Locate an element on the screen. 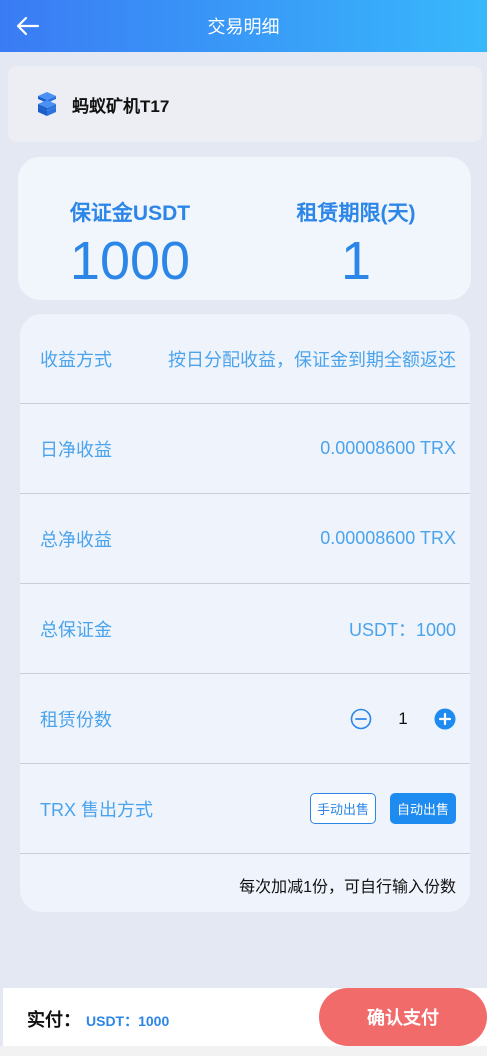 This screenshot has height=1056, width=487. daily-income-label: 日净收益 is located at coordinates (76, 449).